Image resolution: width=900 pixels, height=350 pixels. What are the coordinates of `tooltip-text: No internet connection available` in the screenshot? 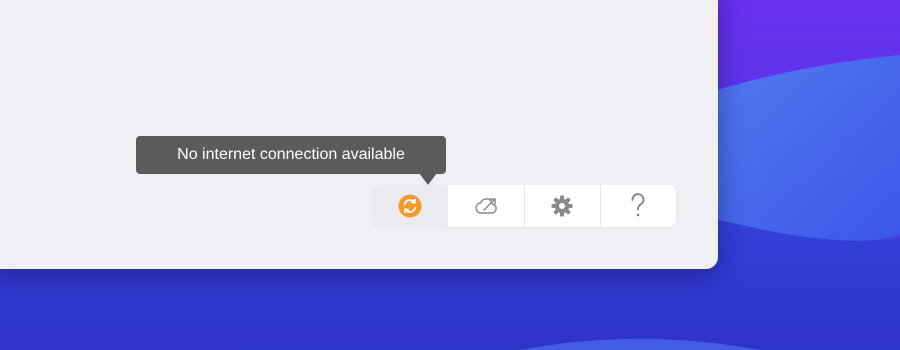 It's located at (291, 154).